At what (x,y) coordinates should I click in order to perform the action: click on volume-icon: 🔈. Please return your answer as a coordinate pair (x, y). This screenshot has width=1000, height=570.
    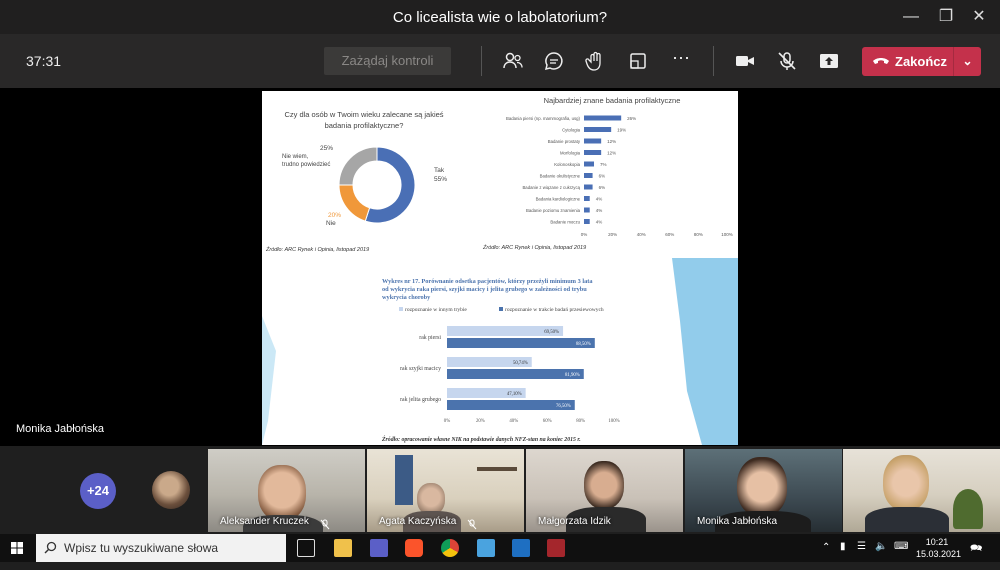
    Looking at the image, I should click on (881, 555).